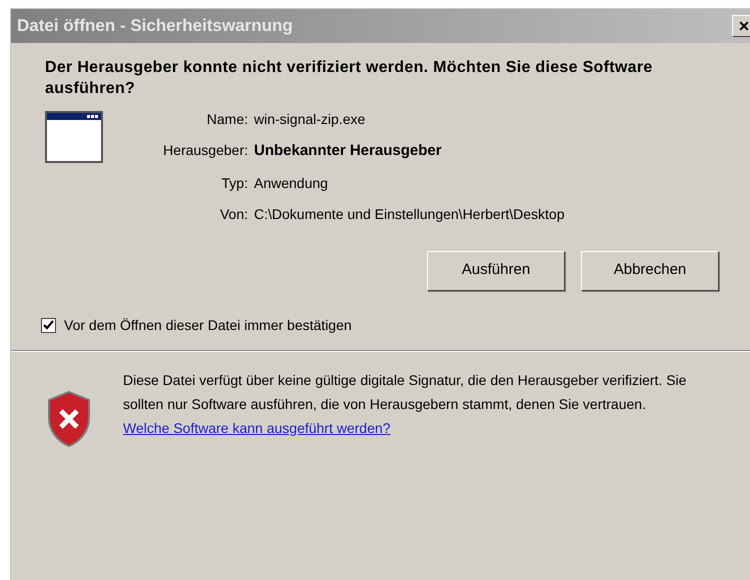 This screenshot has width=750, height=580. I want to click on dialog-button: Ausführen, so click(496, 270).